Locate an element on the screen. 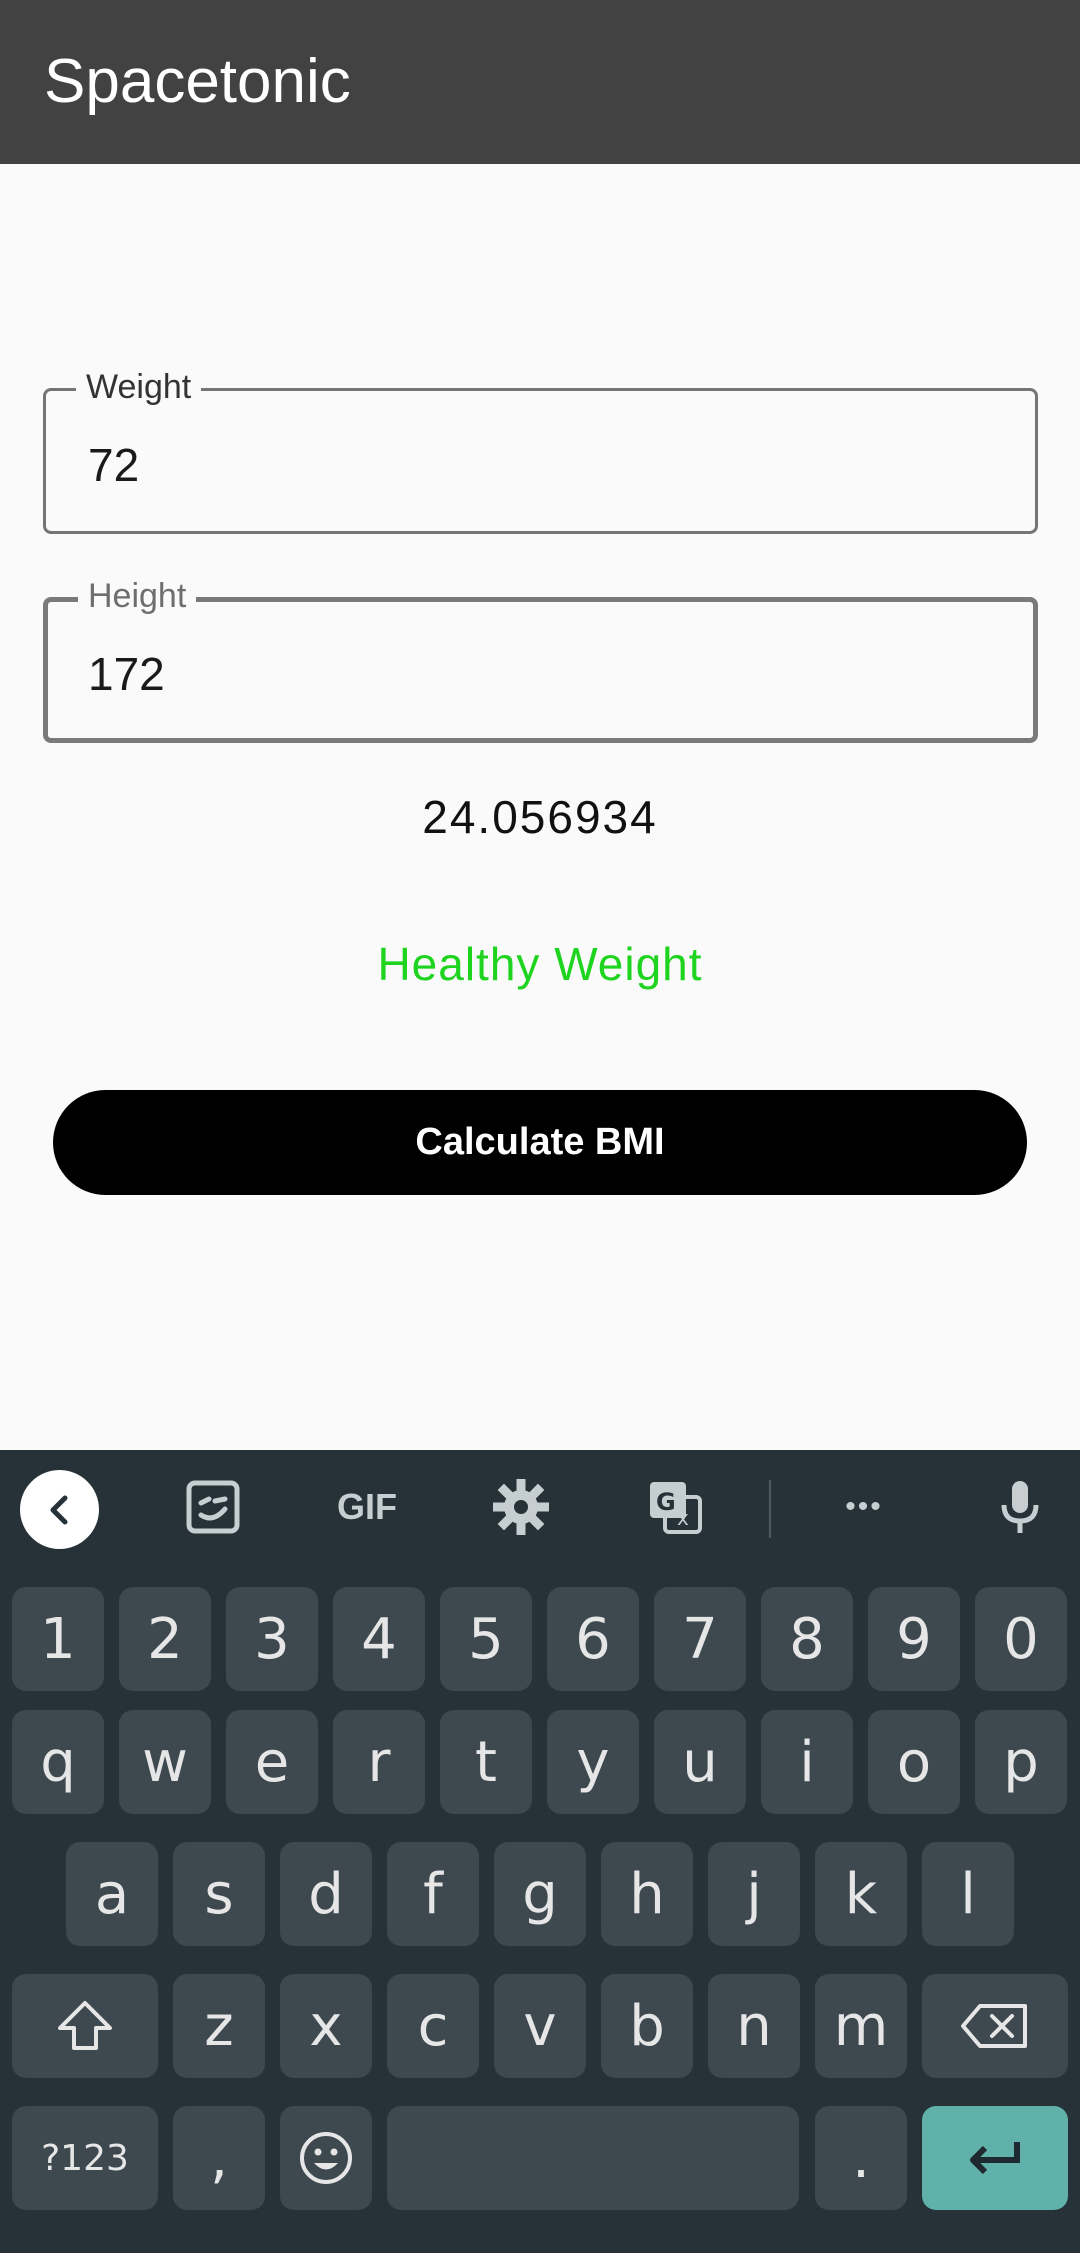 The width and height of the screenshot is (1080, 2253). toolbar-divider is located at coordinates (770, 1509).